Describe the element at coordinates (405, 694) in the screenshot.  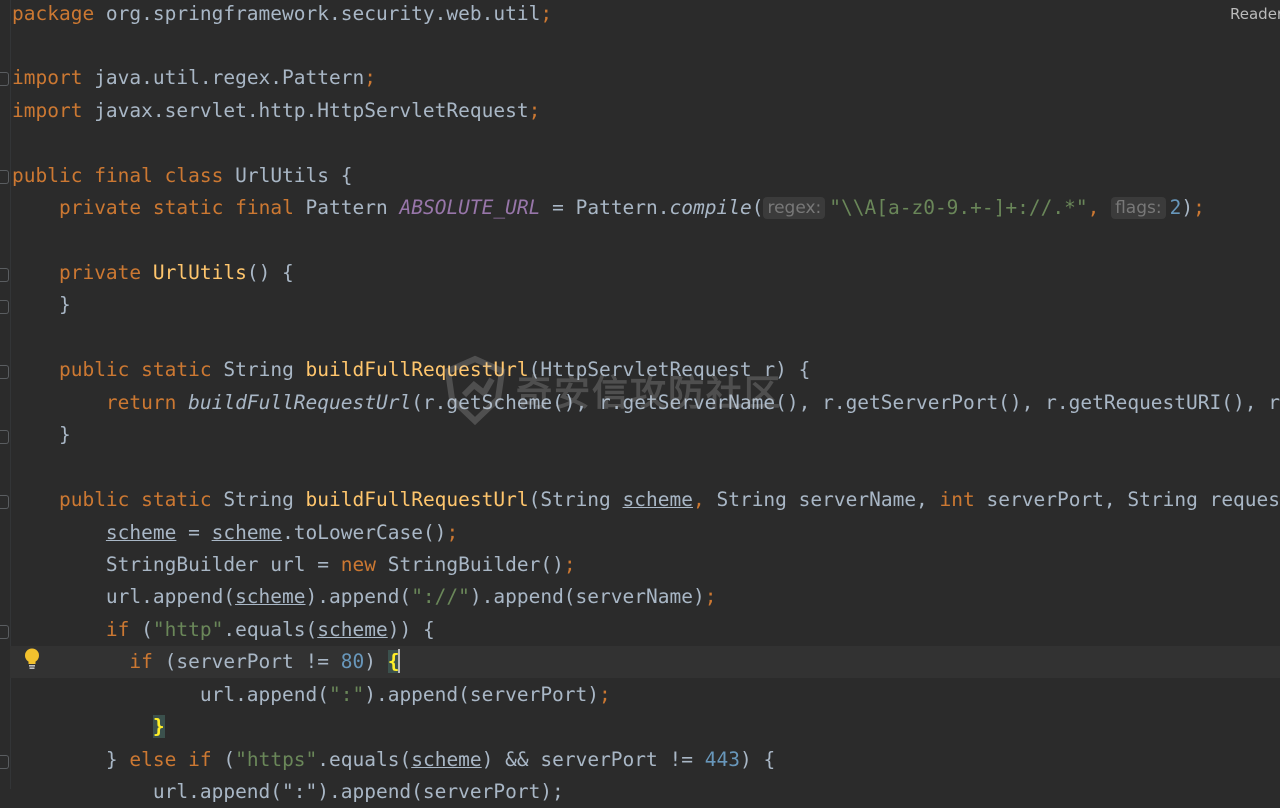
I see `code-line-append-port: url.append(":").append(serverPort);` at that location.